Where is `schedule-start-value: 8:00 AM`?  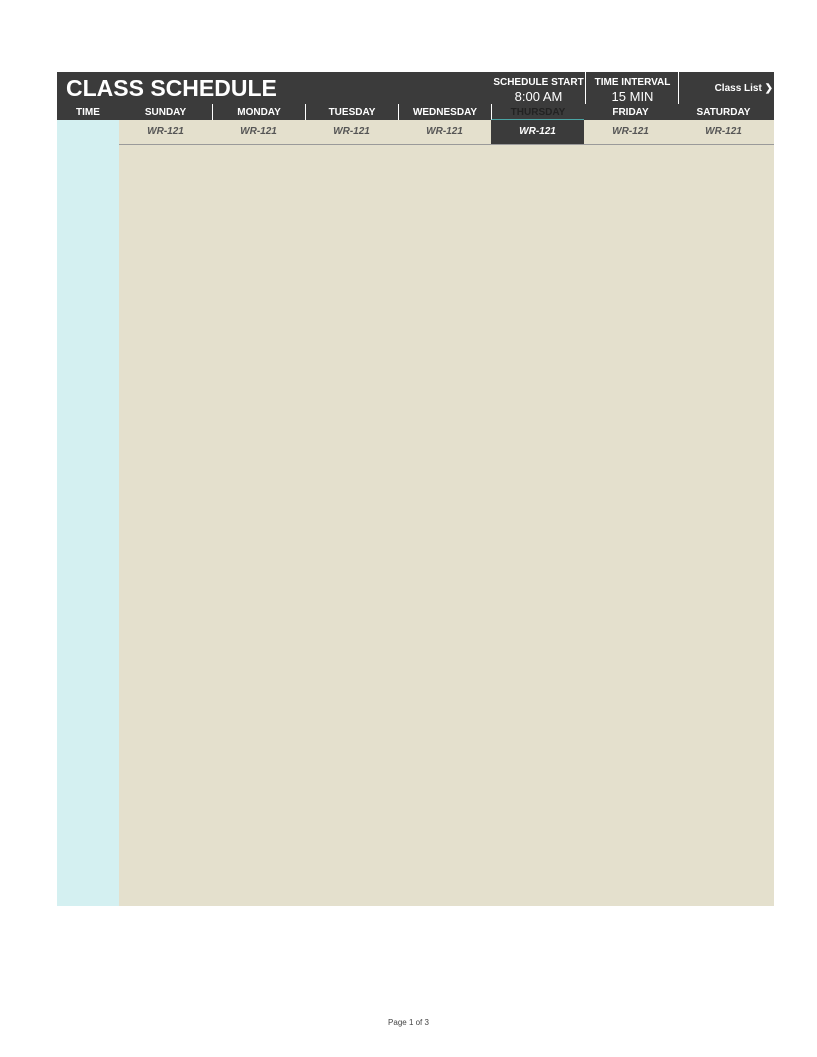 schedule-start-value: 8:00 AM is located at coordinates (538, 96).